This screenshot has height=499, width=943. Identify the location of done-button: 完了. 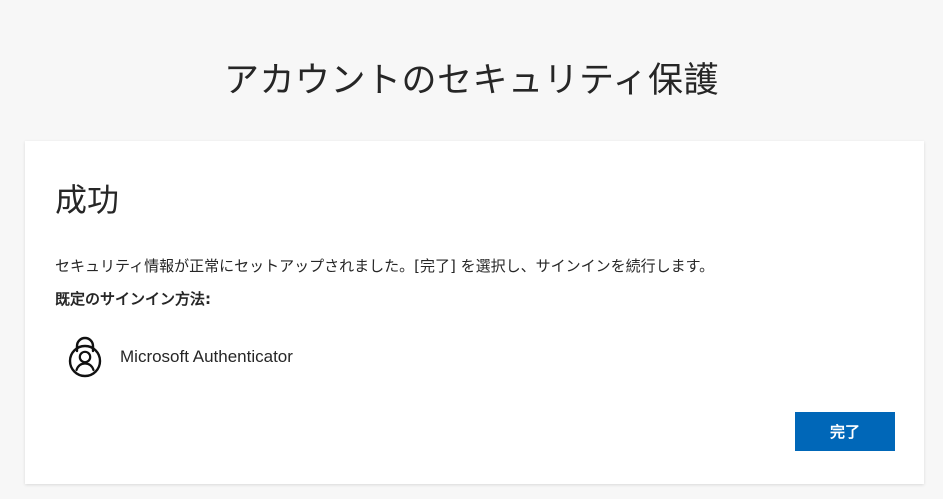
(845, 431).